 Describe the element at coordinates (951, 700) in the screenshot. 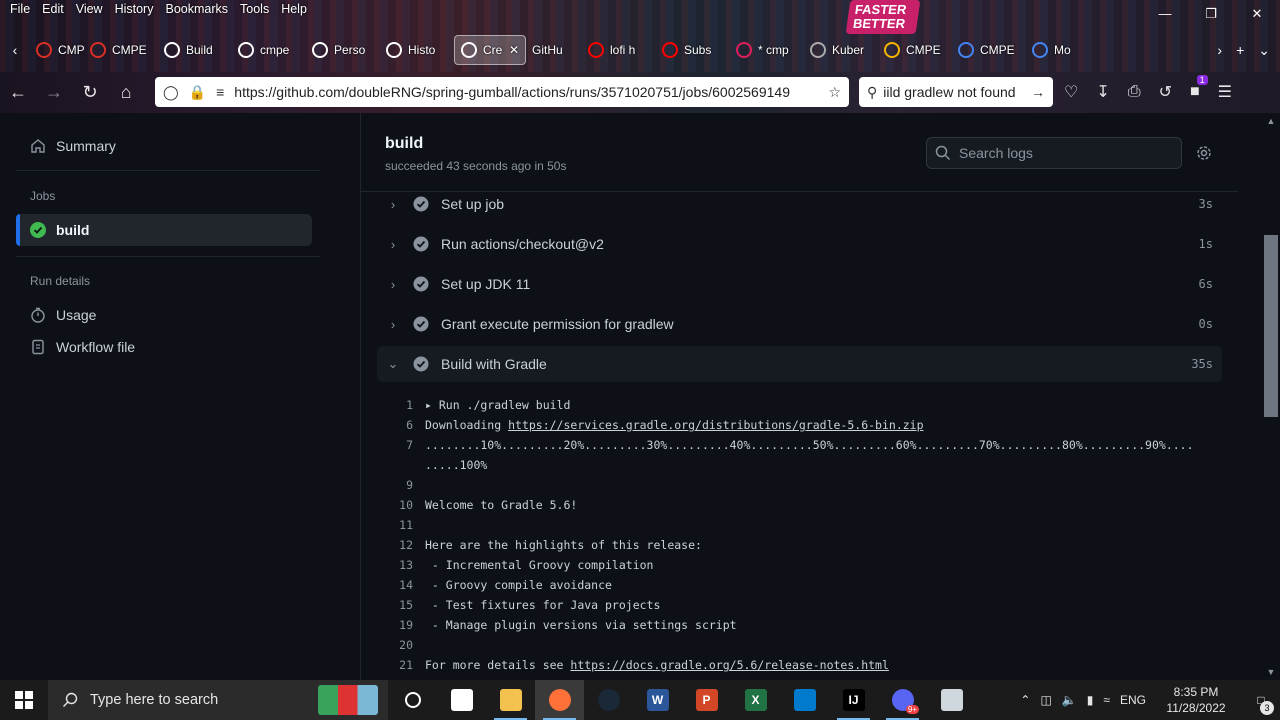

I see `paint-icon` at that location.